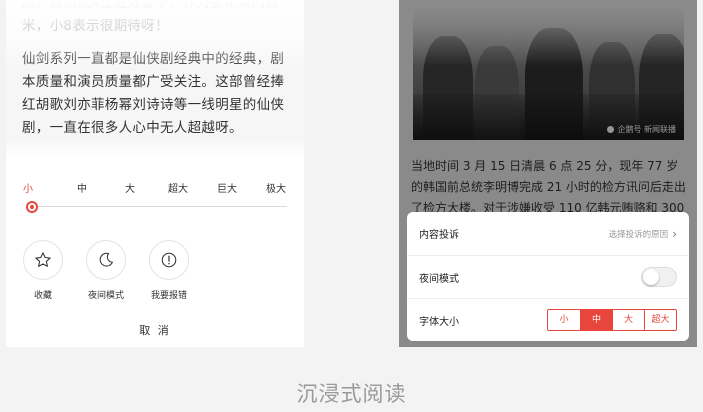 The height and width of the screenshot is (412, 703). Describe the element at coordinates (548, 233) in the screenshot. I see `content-complaint-row: 内容投诉 选择投诉的原因 ›` at that location.